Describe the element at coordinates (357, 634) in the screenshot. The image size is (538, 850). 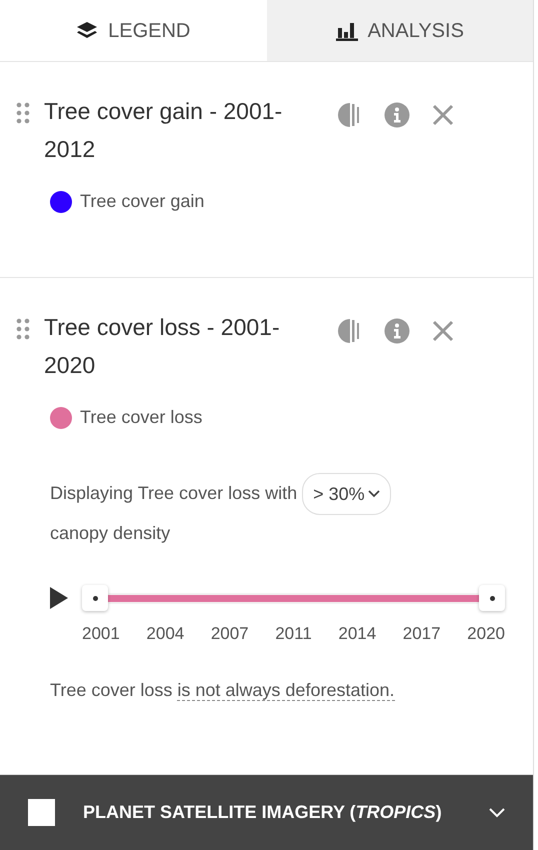
I see `year-label: 2014` at that location.